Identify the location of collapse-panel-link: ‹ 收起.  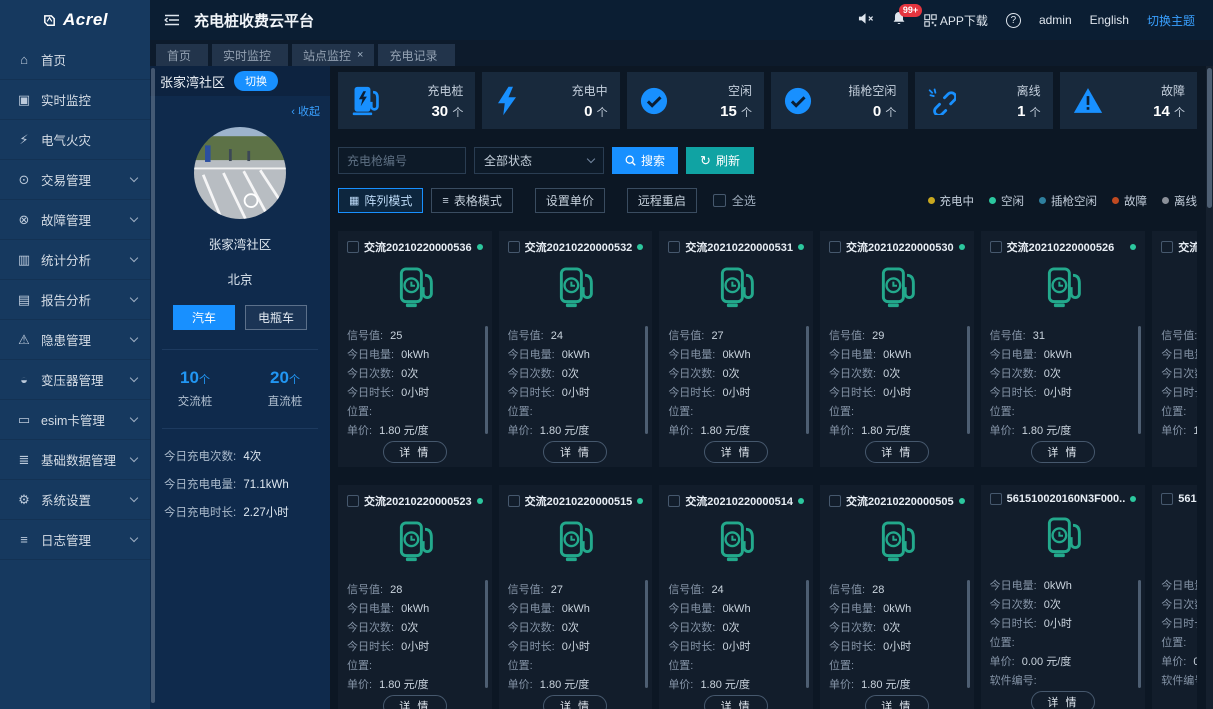
(240, 107).